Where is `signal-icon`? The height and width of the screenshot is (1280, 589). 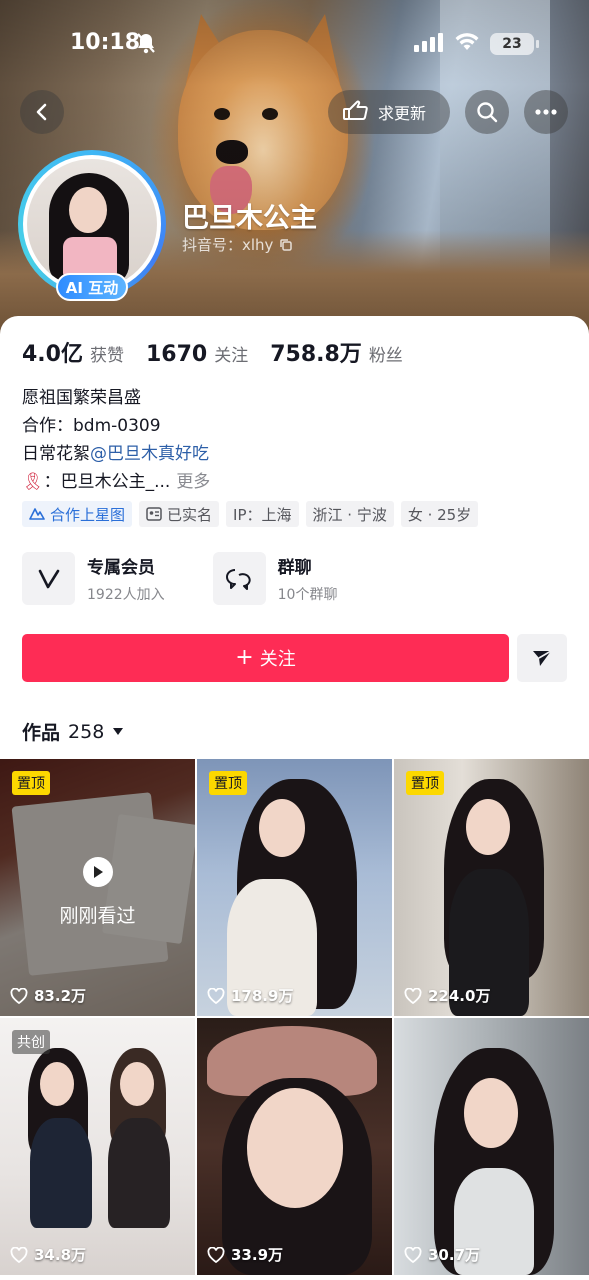
signal-icon is located at coordinates (429, 44).